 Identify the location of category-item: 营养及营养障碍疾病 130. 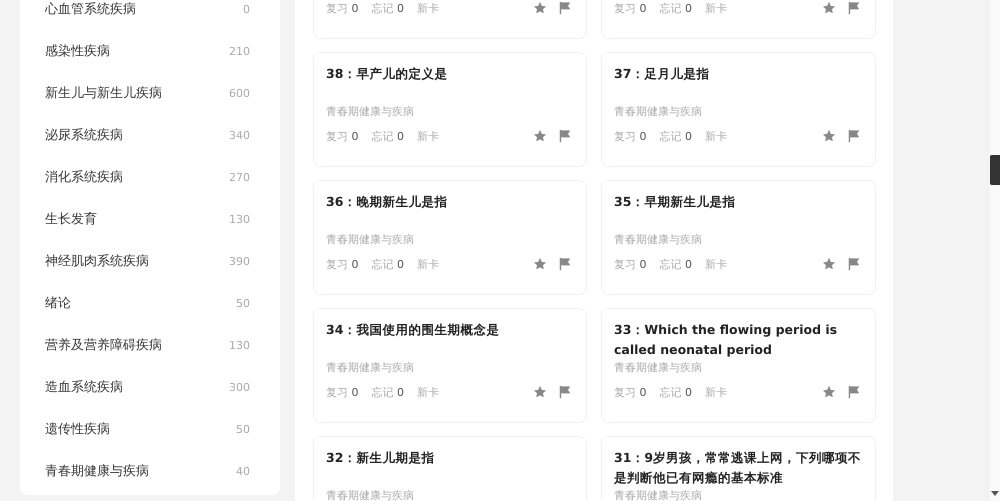
(150, 345).